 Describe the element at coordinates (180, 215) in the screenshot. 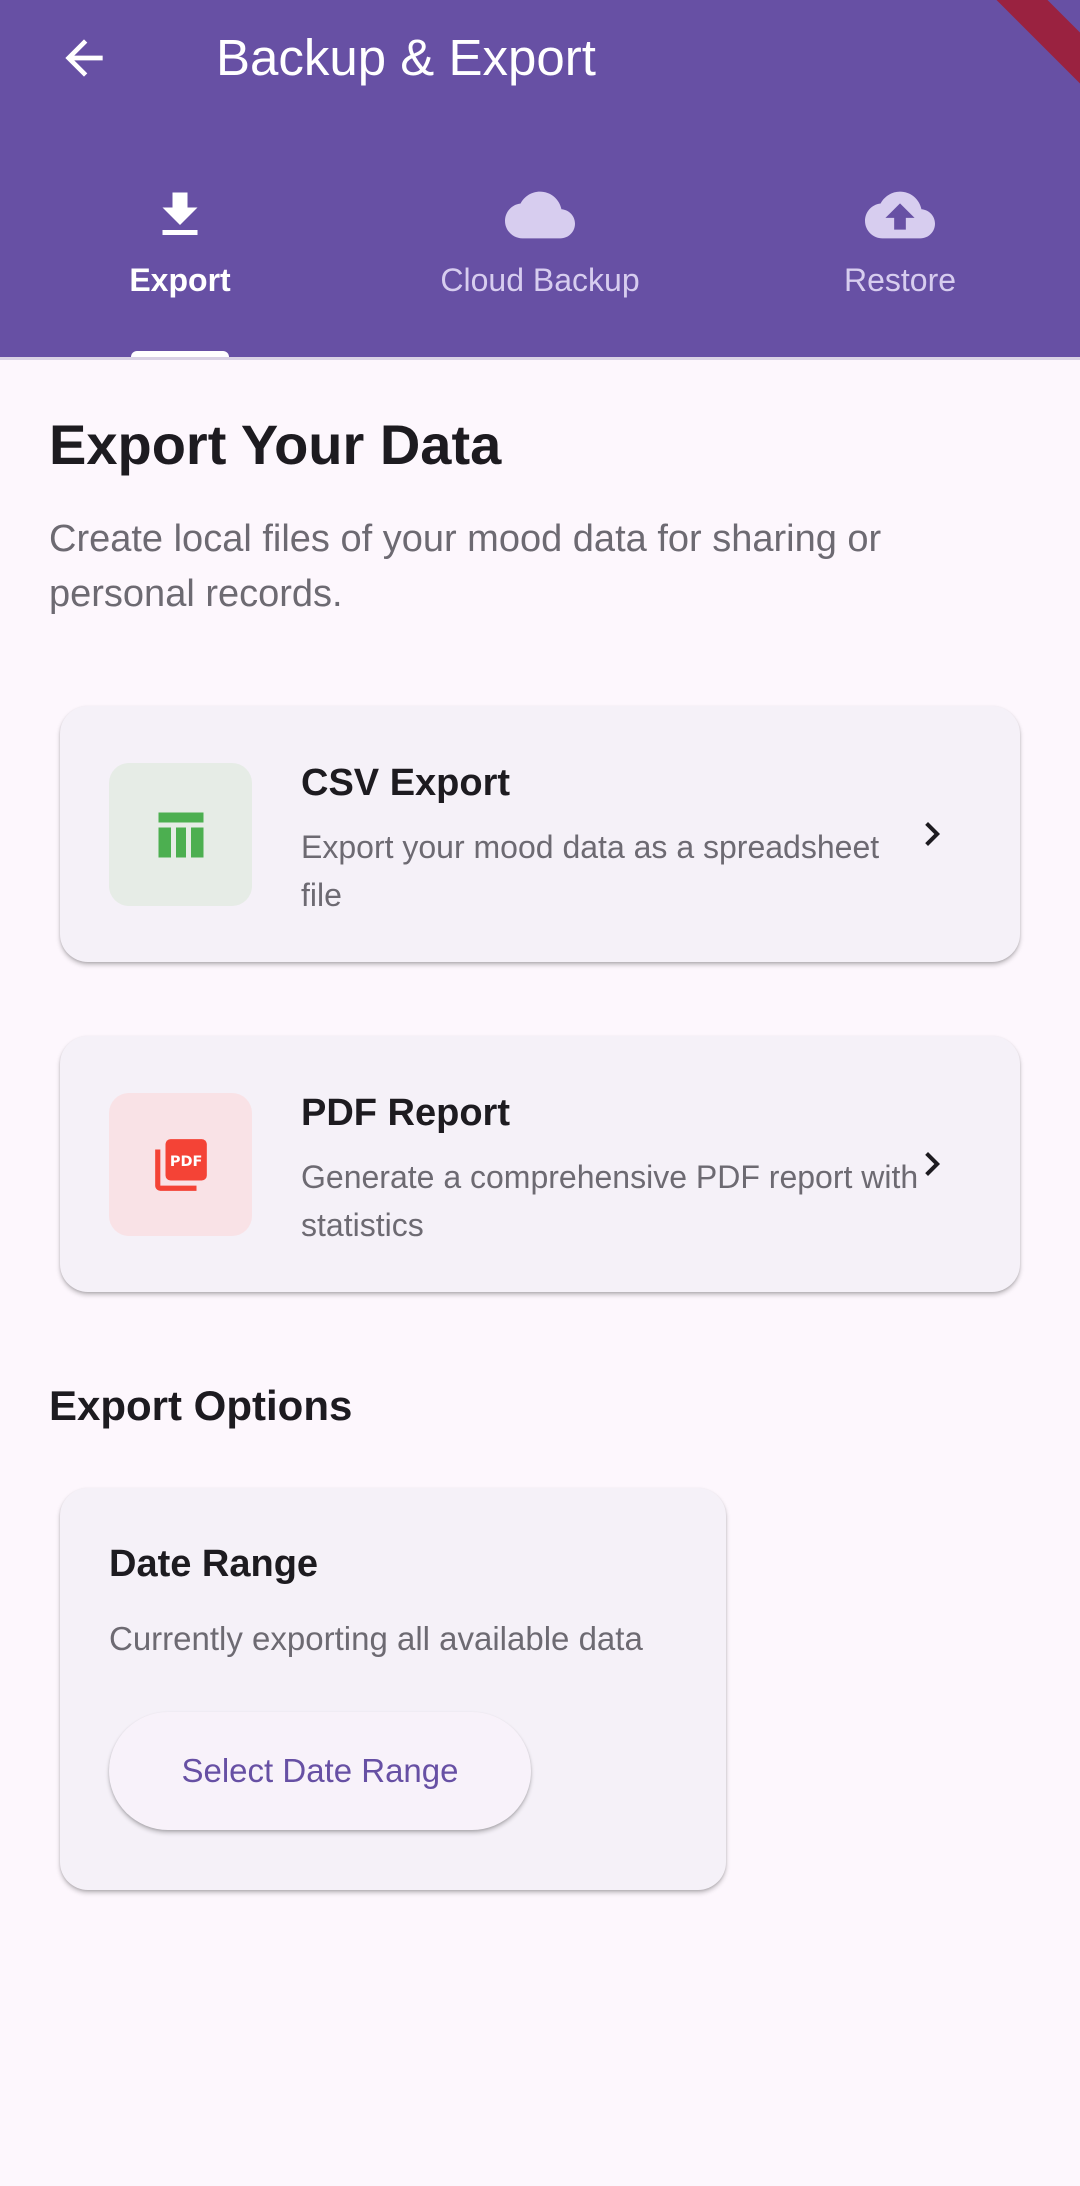

I see `download-icon` at that location.